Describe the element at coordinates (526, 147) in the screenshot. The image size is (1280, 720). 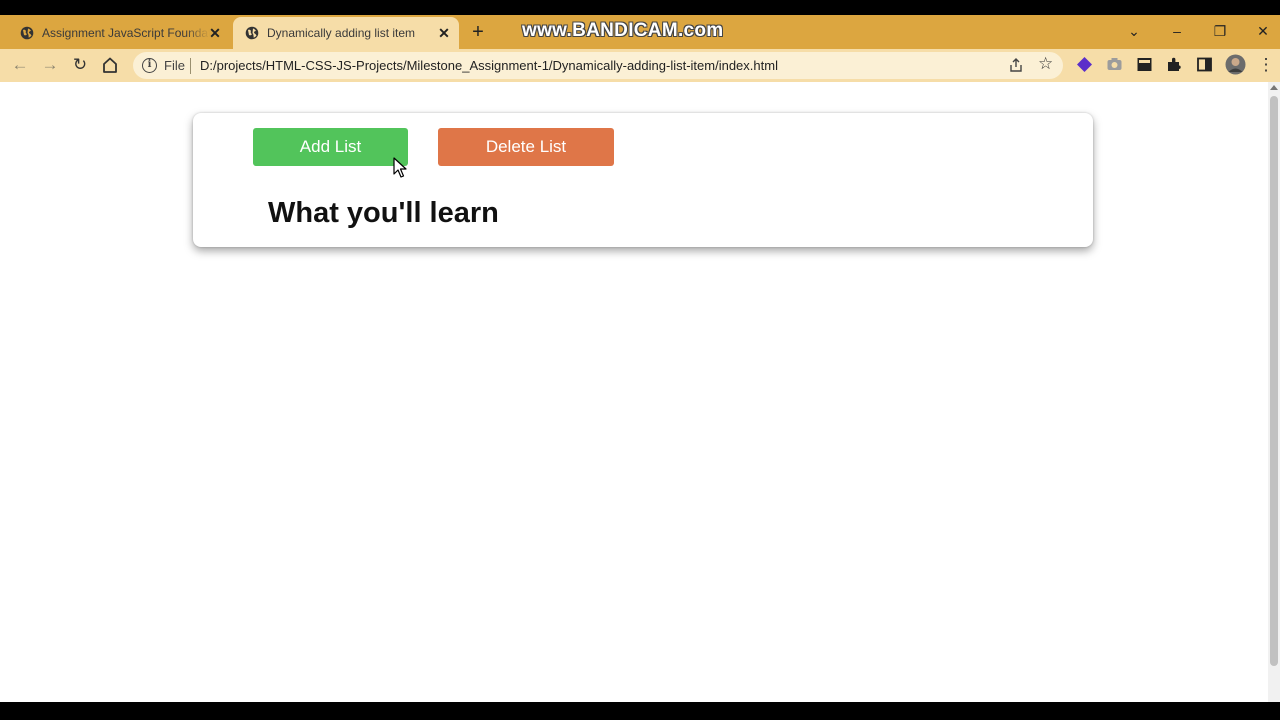
I see `delete-list-button: Delete List` at that location.